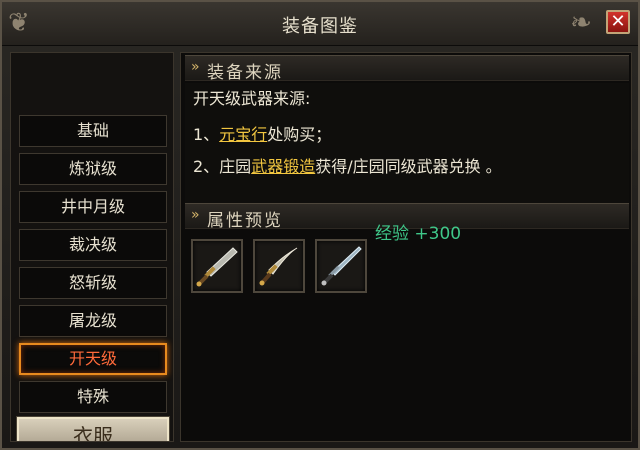  Describe the element at coordinates (93, 169) in the screenshot. I see `subitem-purgatory: 炼狱级` at that location.